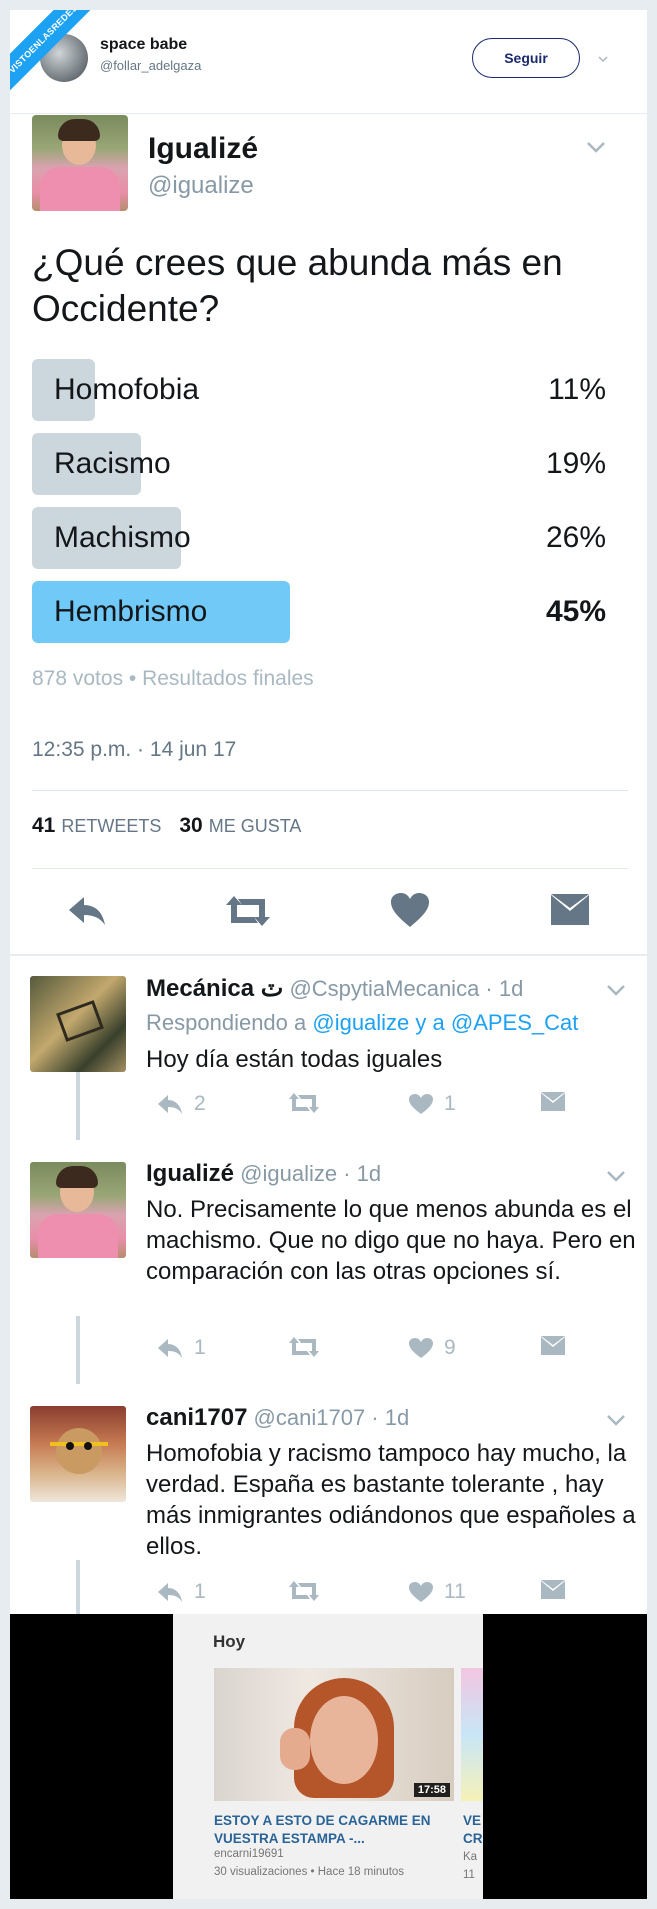 The width and height of the screenshot is (657, 1909). I want to click on reply-actions: 1 11, so click(366, 1595).